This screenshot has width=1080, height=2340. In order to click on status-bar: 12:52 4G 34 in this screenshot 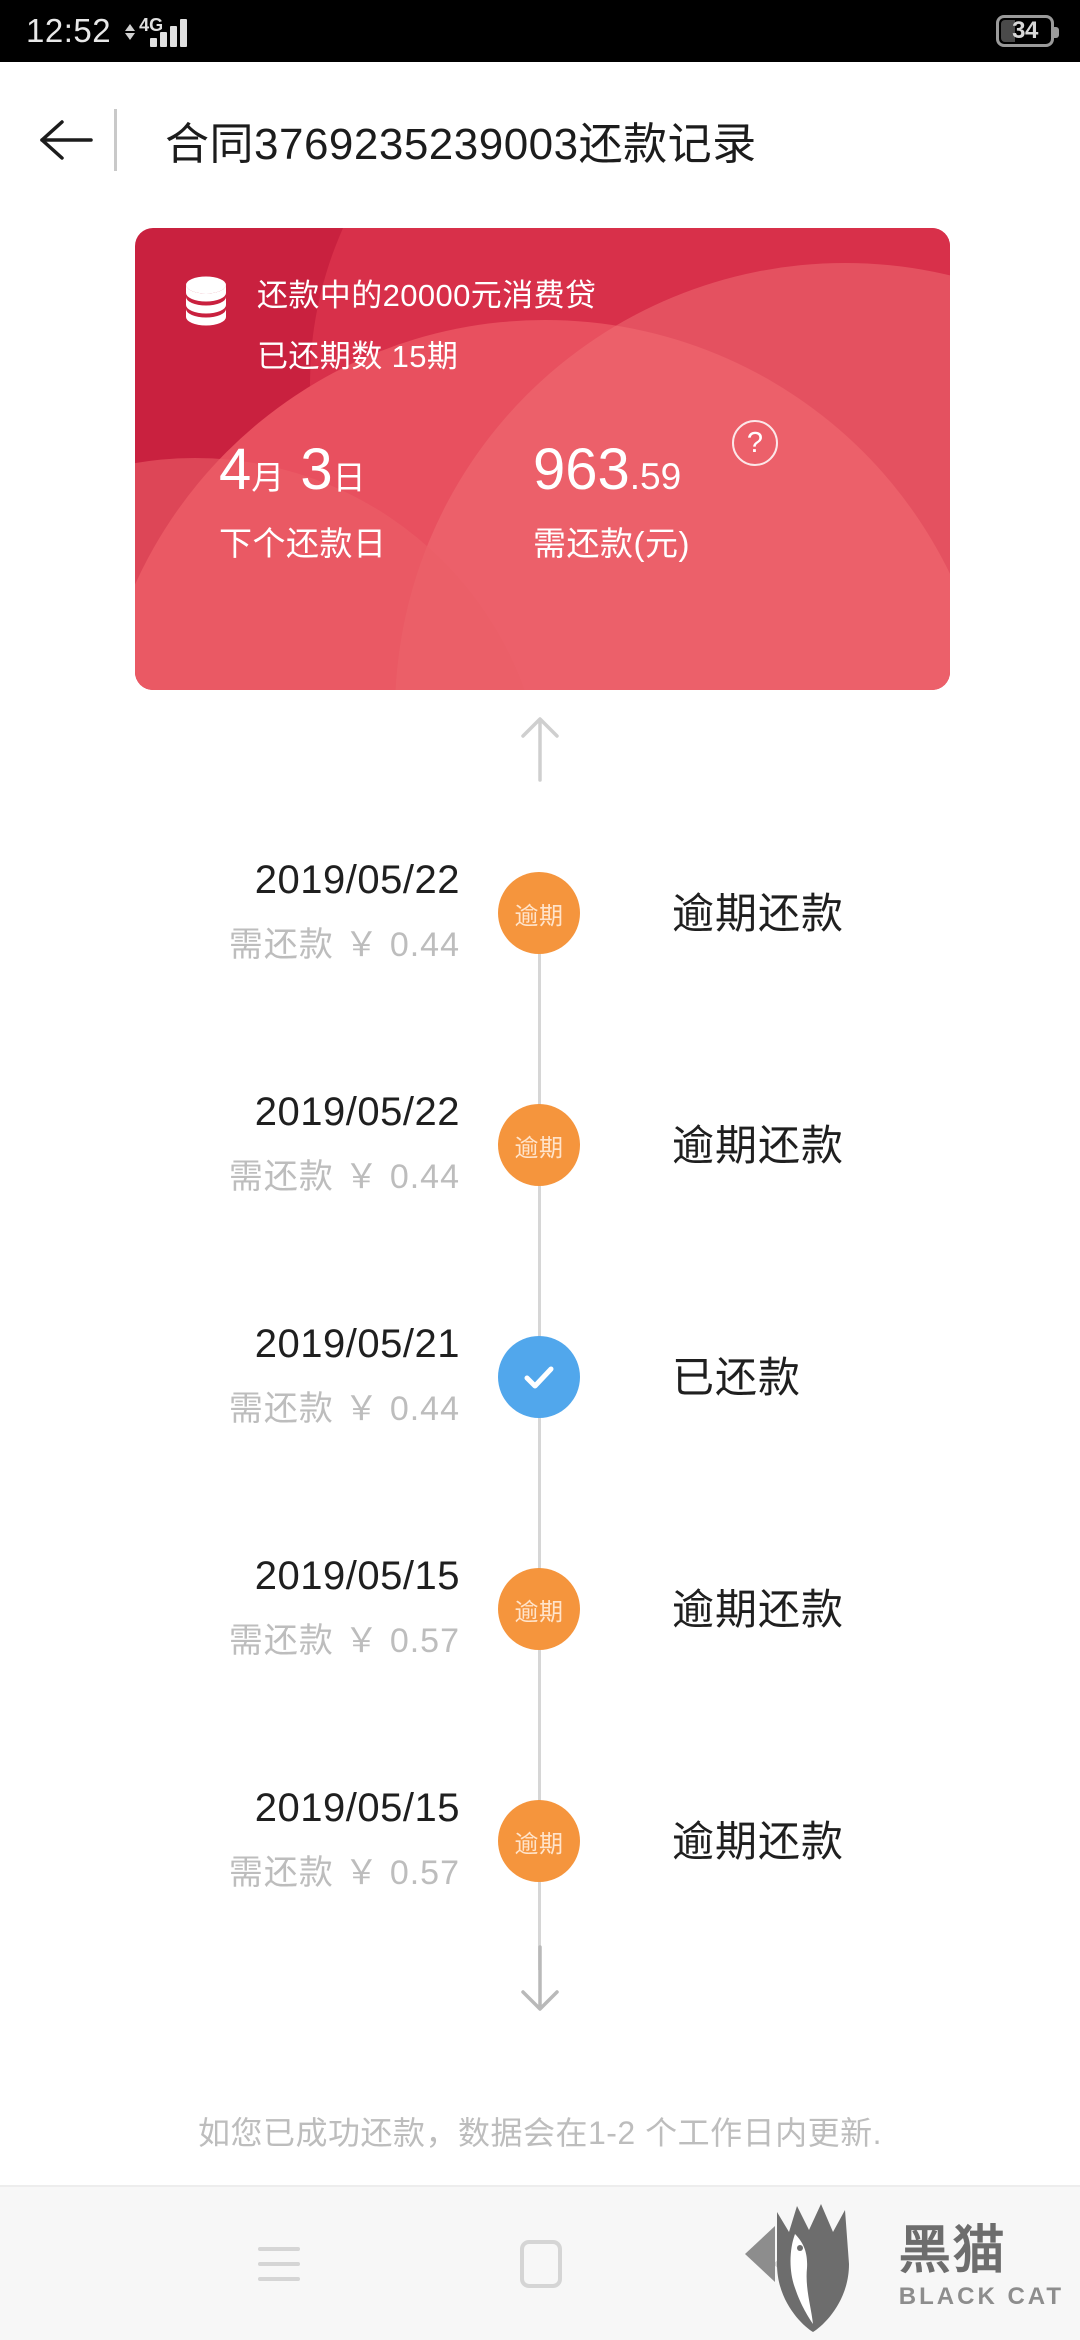, I will do `click(540, 31)`.